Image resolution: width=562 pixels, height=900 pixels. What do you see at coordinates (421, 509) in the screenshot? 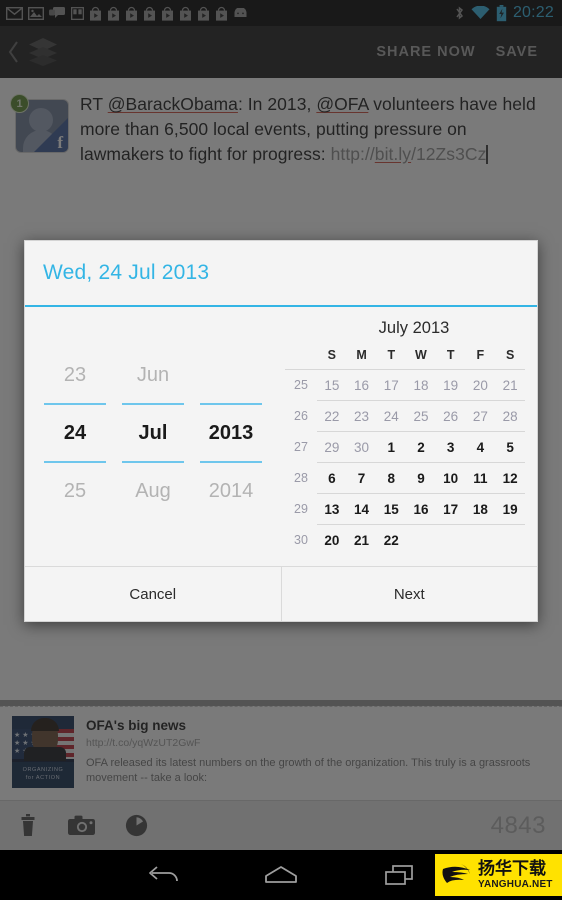
I see `calendar-day: 16` at bounding box center [421, 509].